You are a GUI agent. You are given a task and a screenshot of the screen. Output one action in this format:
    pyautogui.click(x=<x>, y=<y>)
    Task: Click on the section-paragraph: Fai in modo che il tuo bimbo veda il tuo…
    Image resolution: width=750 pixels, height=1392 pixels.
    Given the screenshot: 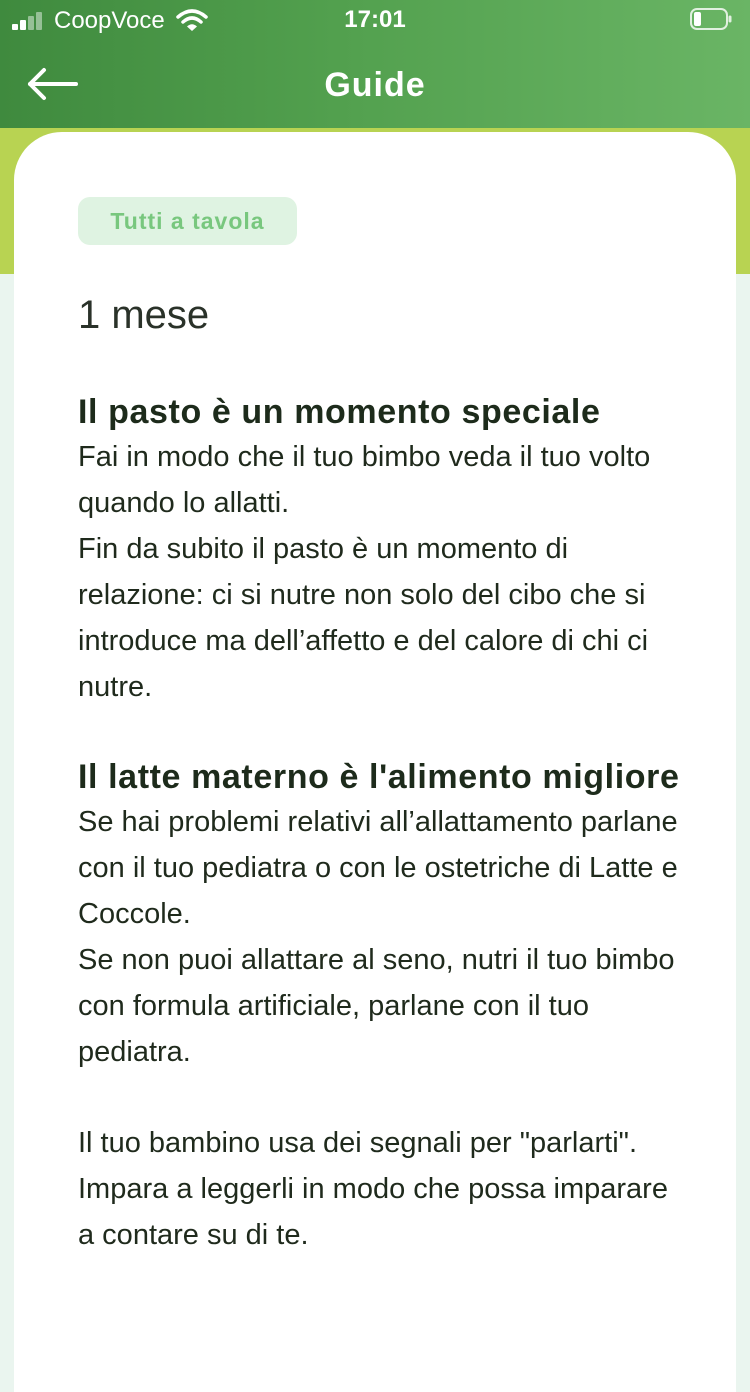 What is the action you would take?
    pyautogui.click(x=364, y=480)
    